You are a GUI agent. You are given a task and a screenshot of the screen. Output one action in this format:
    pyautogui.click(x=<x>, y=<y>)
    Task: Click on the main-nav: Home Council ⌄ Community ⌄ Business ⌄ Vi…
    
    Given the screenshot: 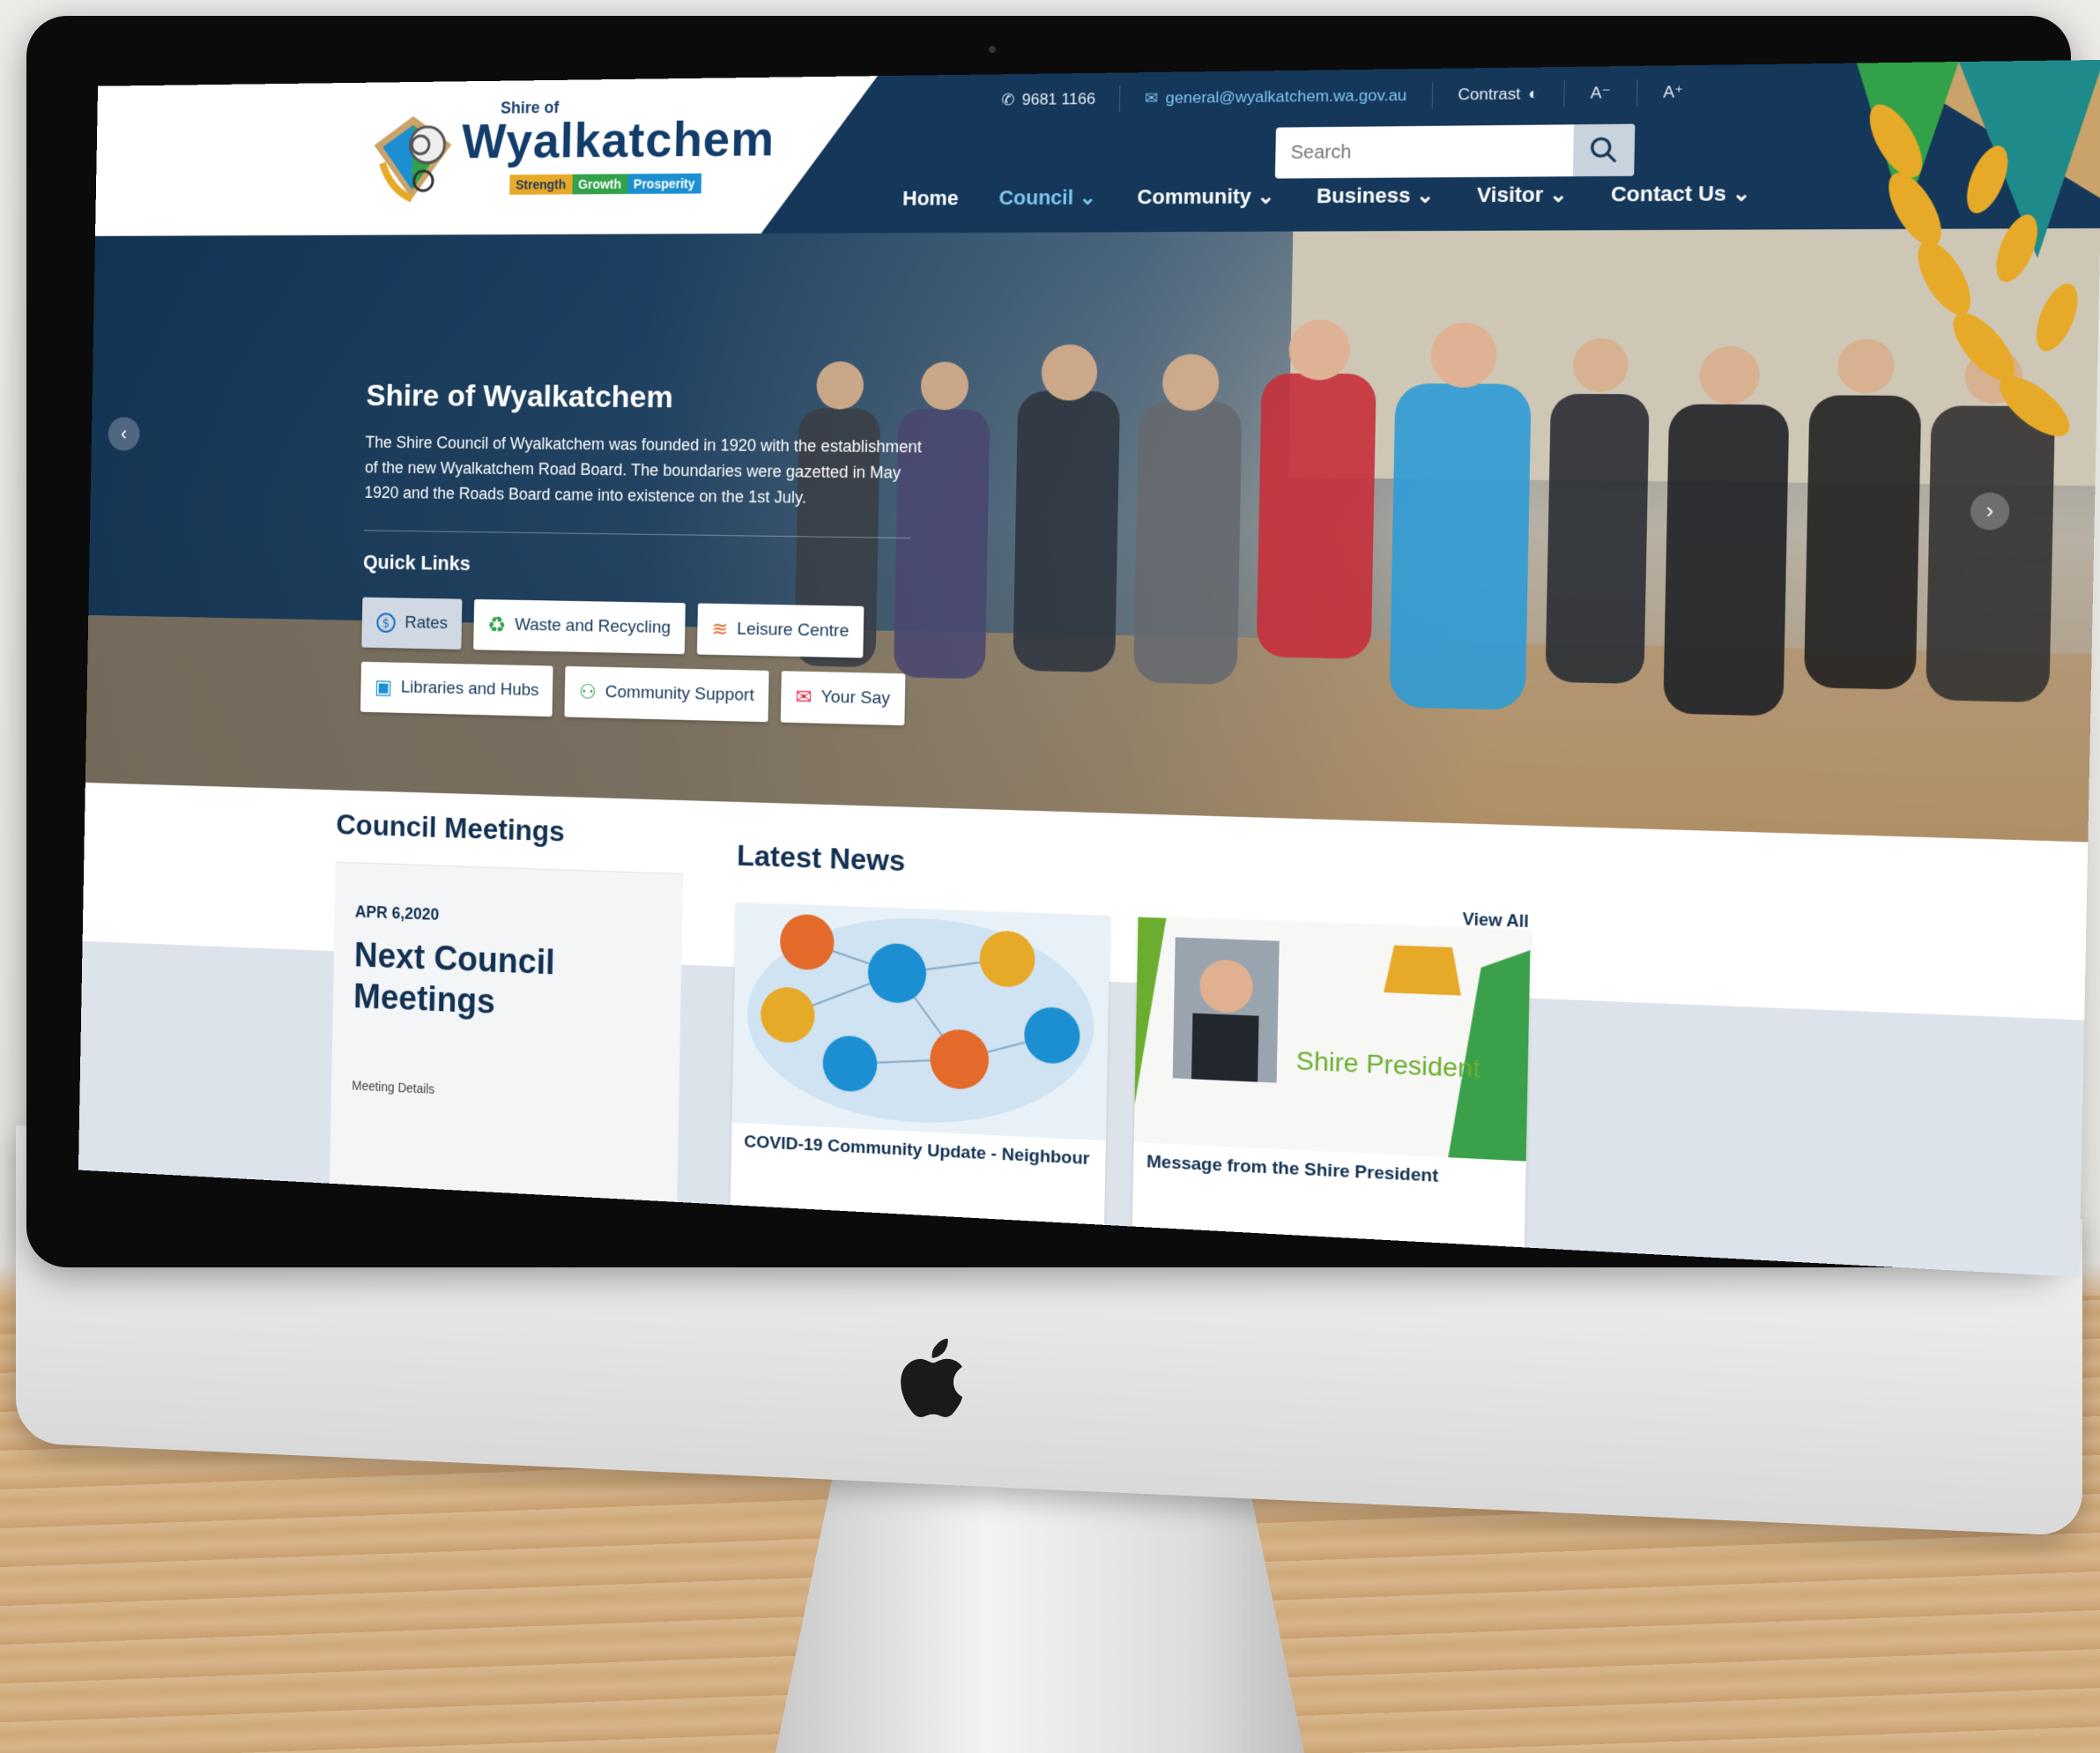 What is the action you would take?
    pyautogui.click(x=1326, y=196)
    